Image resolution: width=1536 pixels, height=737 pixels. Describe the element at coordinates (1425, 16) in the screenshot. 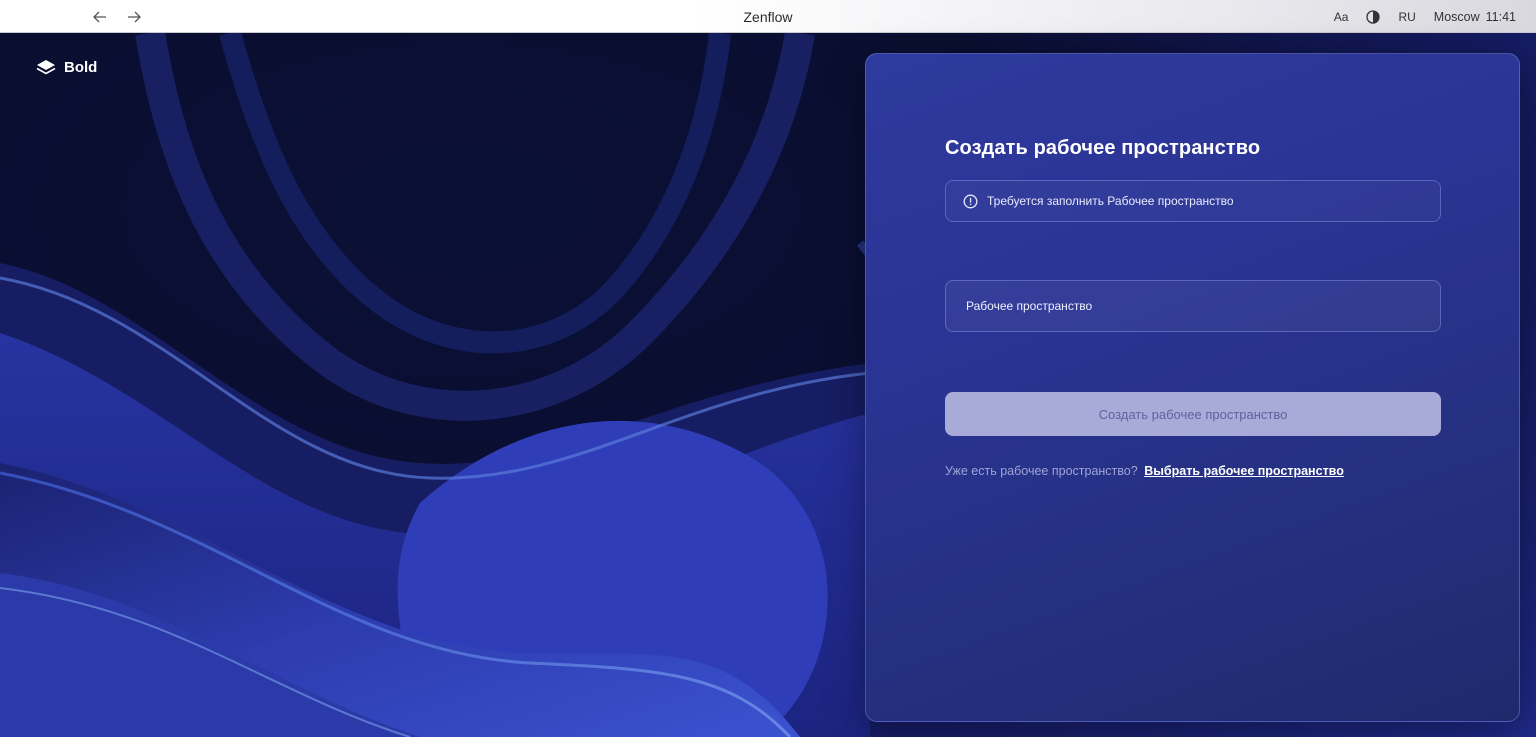

I see `system-tray: Aa RU Moscow 11:41` at that location.